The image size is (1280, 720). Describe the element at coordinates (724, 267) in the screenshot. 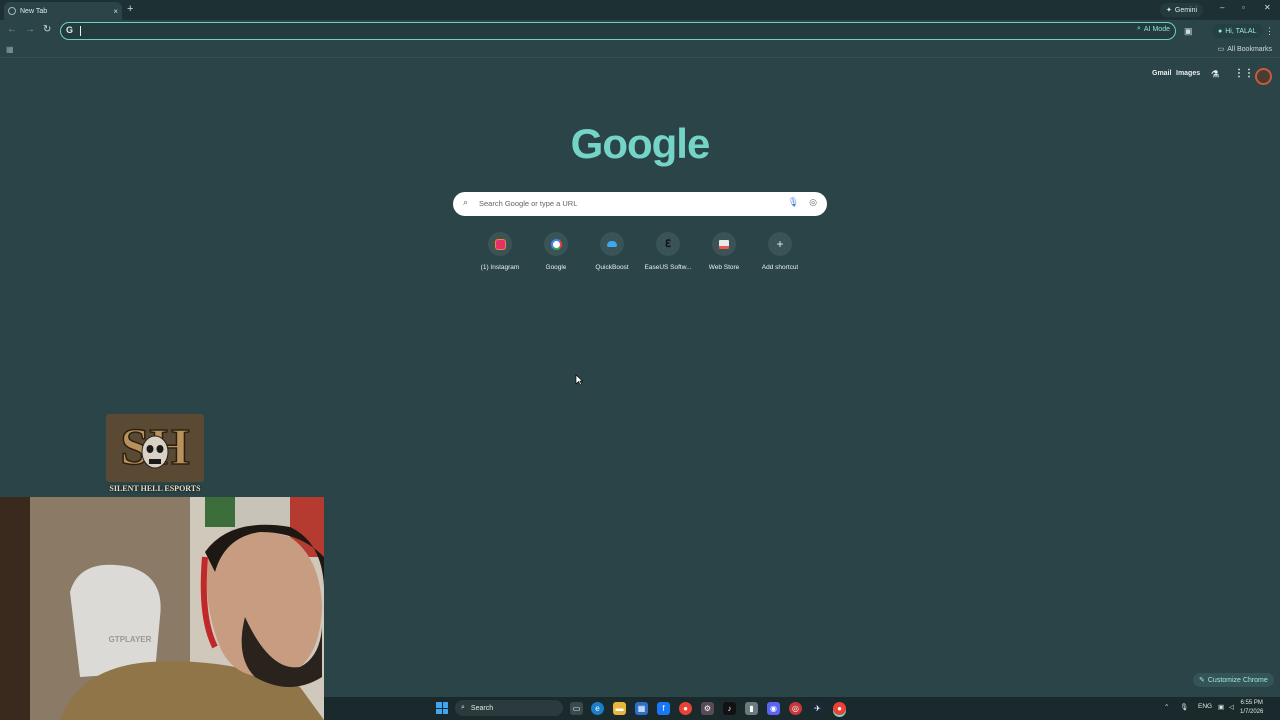

I see `shortcut-label: Web Store` at that location.